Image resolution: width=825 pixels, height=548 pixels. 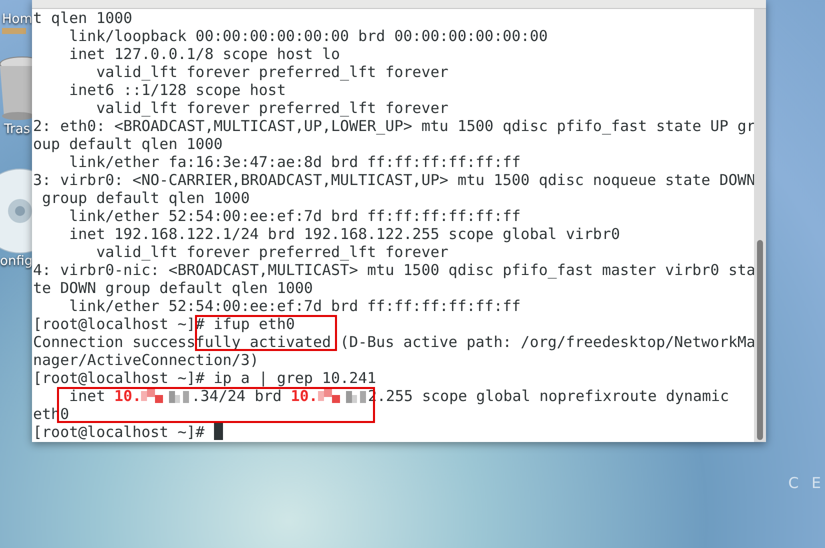 What do you see at coordinates (393, 270) in the screenshot?
I see `terminal-line: 4: virbr0-nic: <BROADCAST,MULTICAST> mtu 1500 qdisc pfifo_fast master virbr0 sta` at bounding box center [393, 270].